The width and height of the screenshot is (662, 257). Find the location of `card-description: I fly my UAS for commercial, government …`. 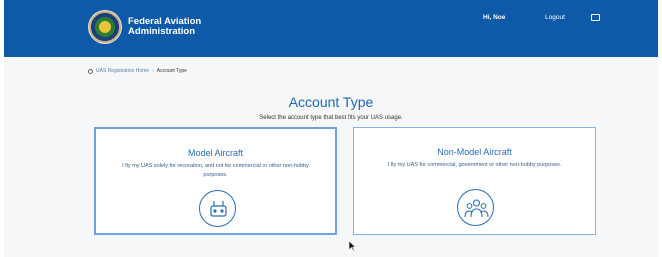

card-description: I fly my UAS for commercial, government … is located at coordinates (474, 165).